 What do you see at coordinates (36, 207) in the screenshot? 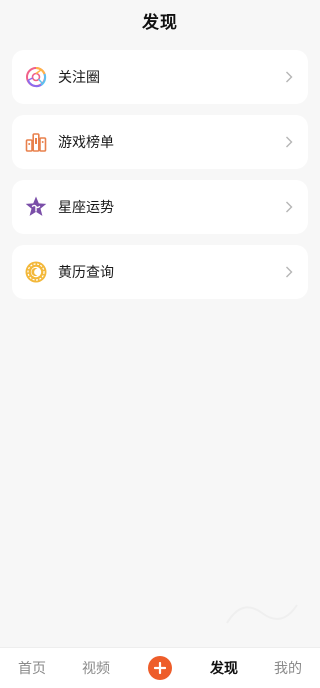
I see `star-horoscope-icon` at bounding box center [36, 207].